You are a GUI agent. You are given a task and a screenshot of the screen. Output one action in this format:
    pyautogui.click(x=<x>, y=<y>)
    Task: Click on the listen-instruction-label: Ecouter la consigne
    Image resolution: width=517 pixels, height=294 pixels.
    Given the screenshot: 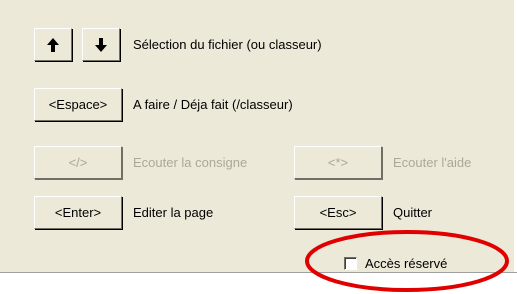 What is the action you would take?
    pyautogui.click(x=190, y=162)
    